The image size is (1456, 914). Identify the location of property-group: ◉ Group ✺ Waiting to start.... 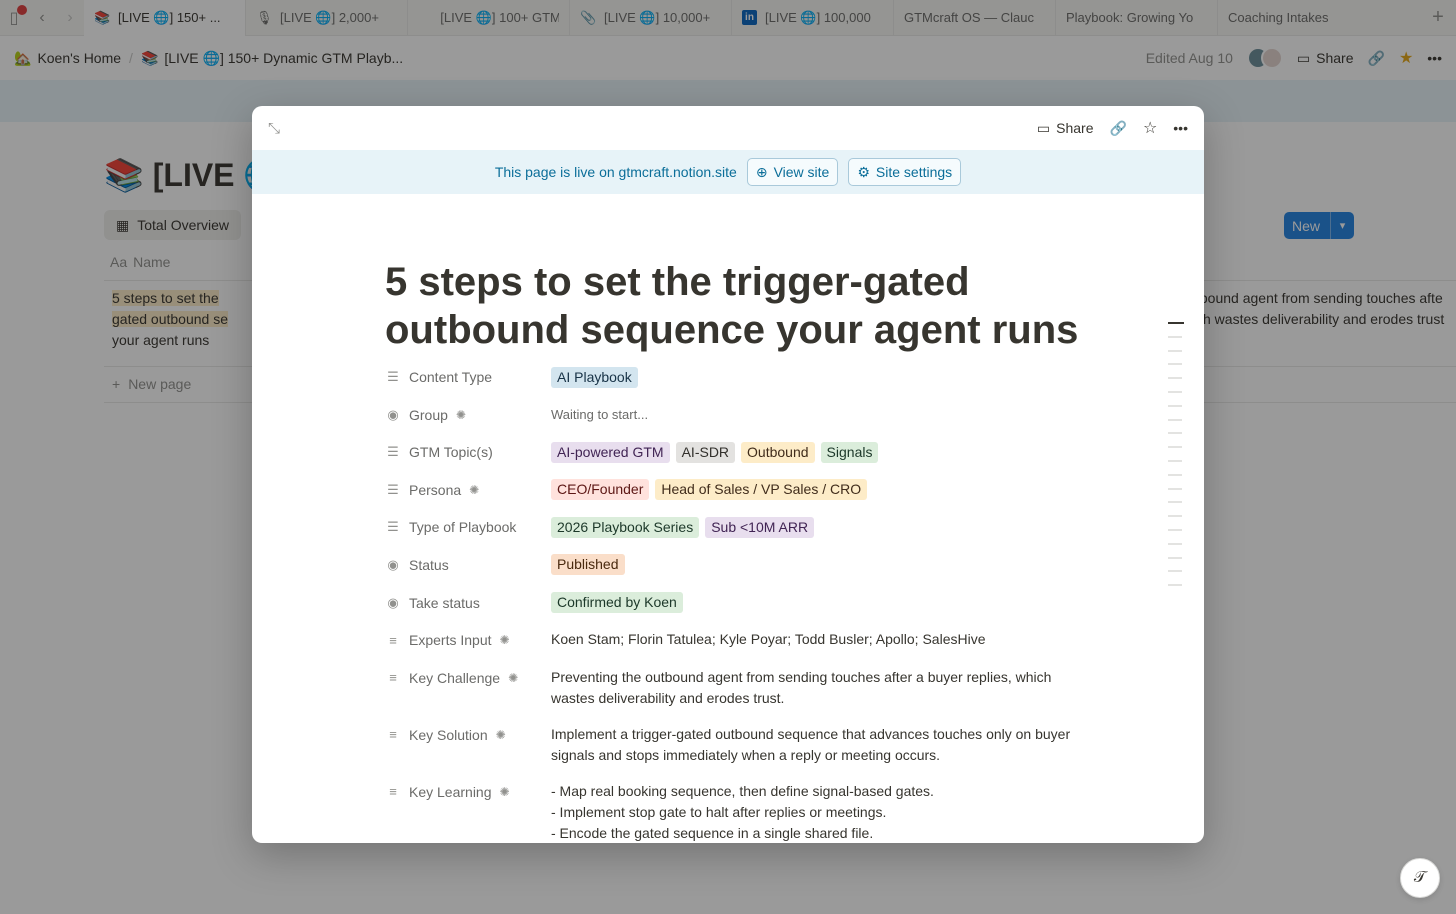
(735, 419).